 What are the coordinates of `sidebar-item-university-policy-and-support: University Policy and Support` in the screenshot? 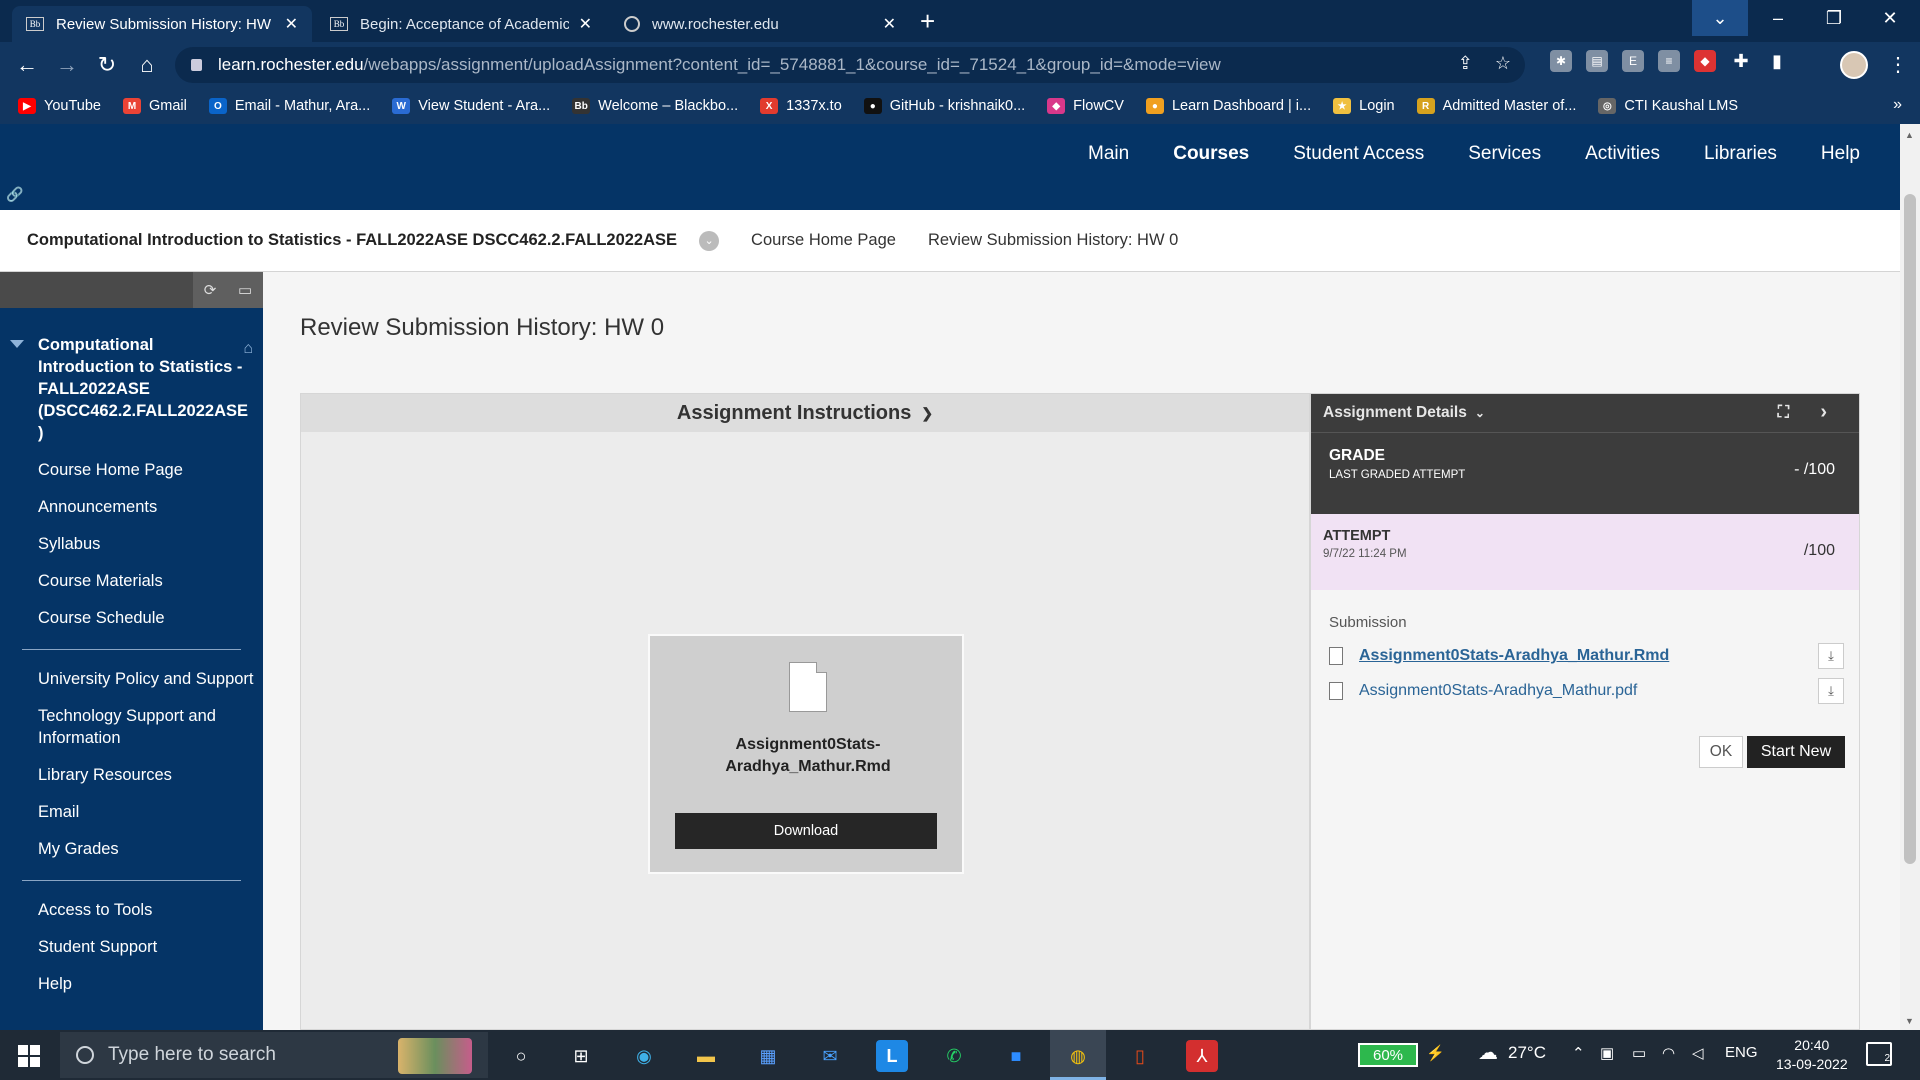 It's located at (131, 679).